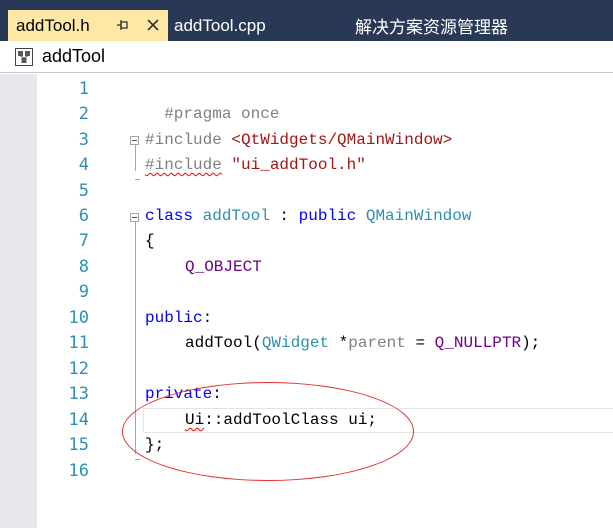  I want to click on line-number: 16, so click(78, 471).